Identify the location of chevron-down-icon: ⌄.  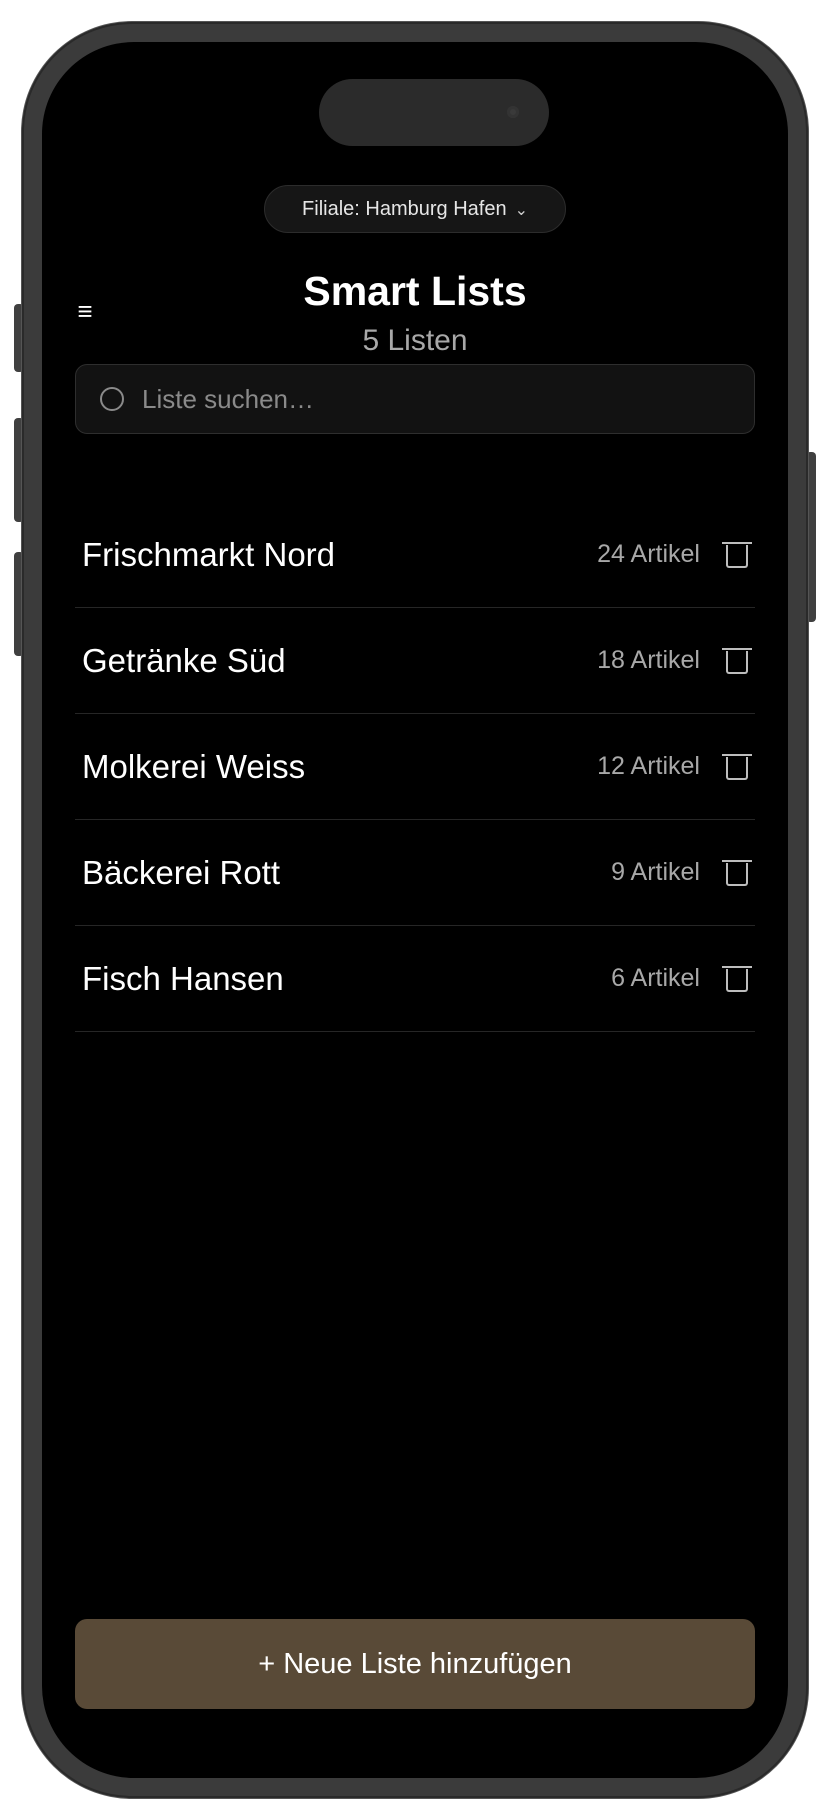
(521, 210).